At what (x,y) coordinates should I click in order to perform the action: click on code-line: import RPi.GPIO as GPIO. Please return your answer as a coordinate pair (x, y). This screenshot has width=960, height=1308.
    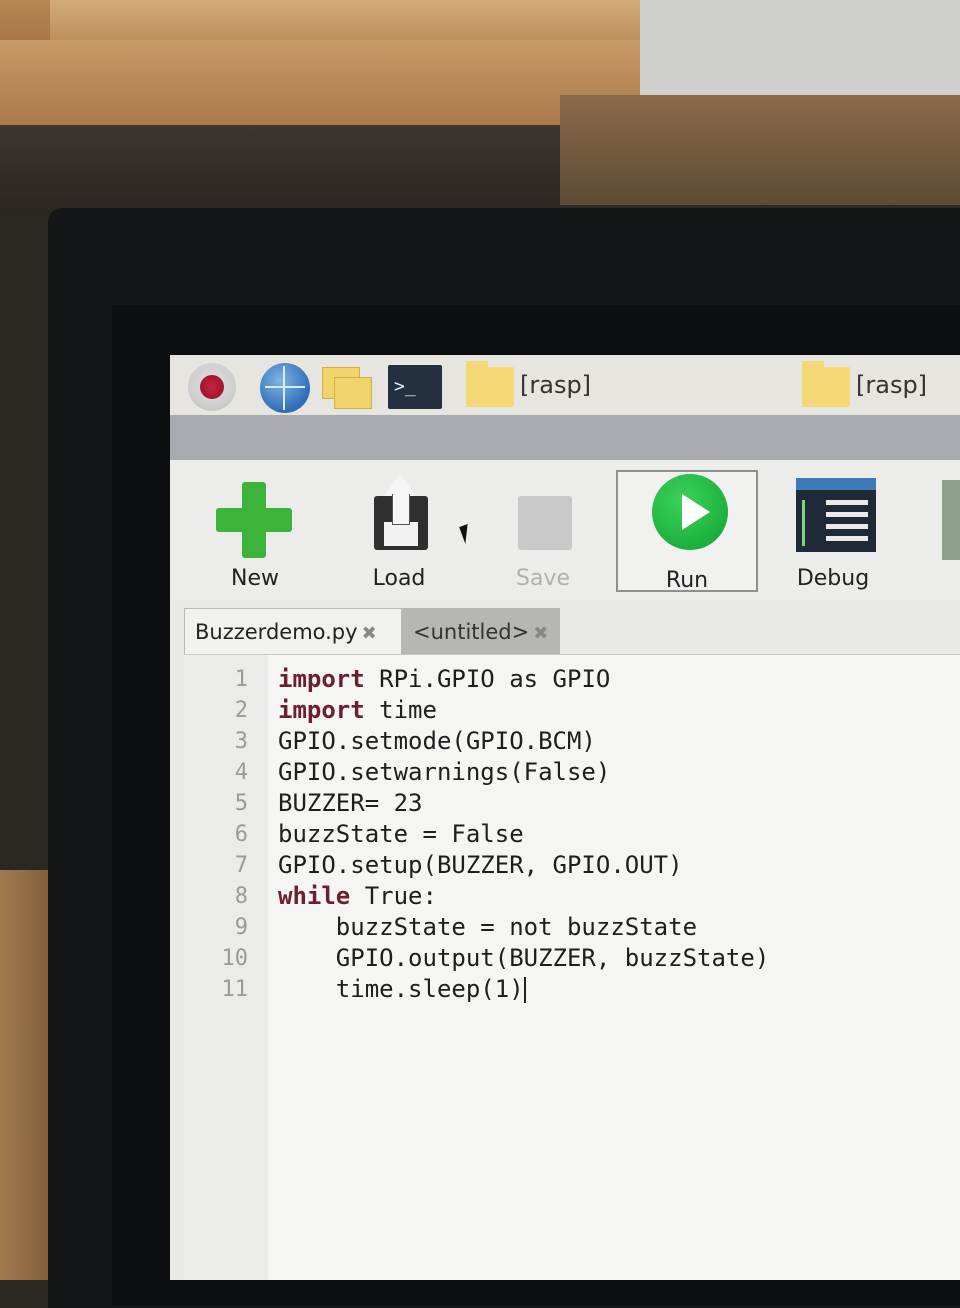
    Looking at the image, I should click on (444, 679).